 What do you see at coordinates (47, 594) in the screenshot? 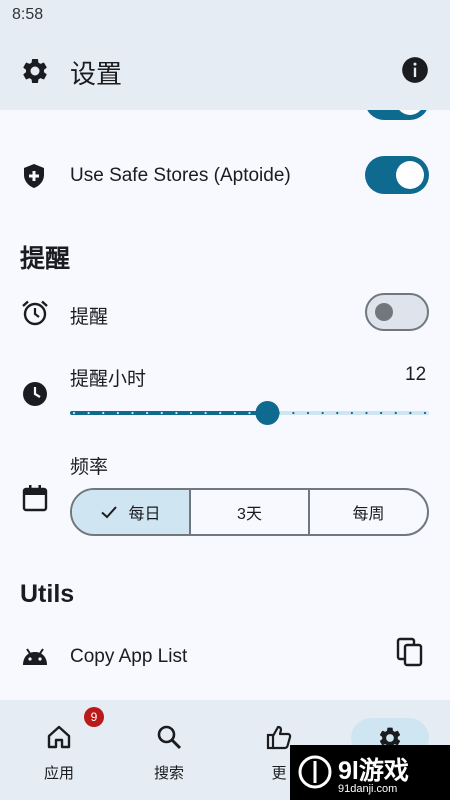
I see `section-title-utils: Utils` at bounding box center [47, 594].